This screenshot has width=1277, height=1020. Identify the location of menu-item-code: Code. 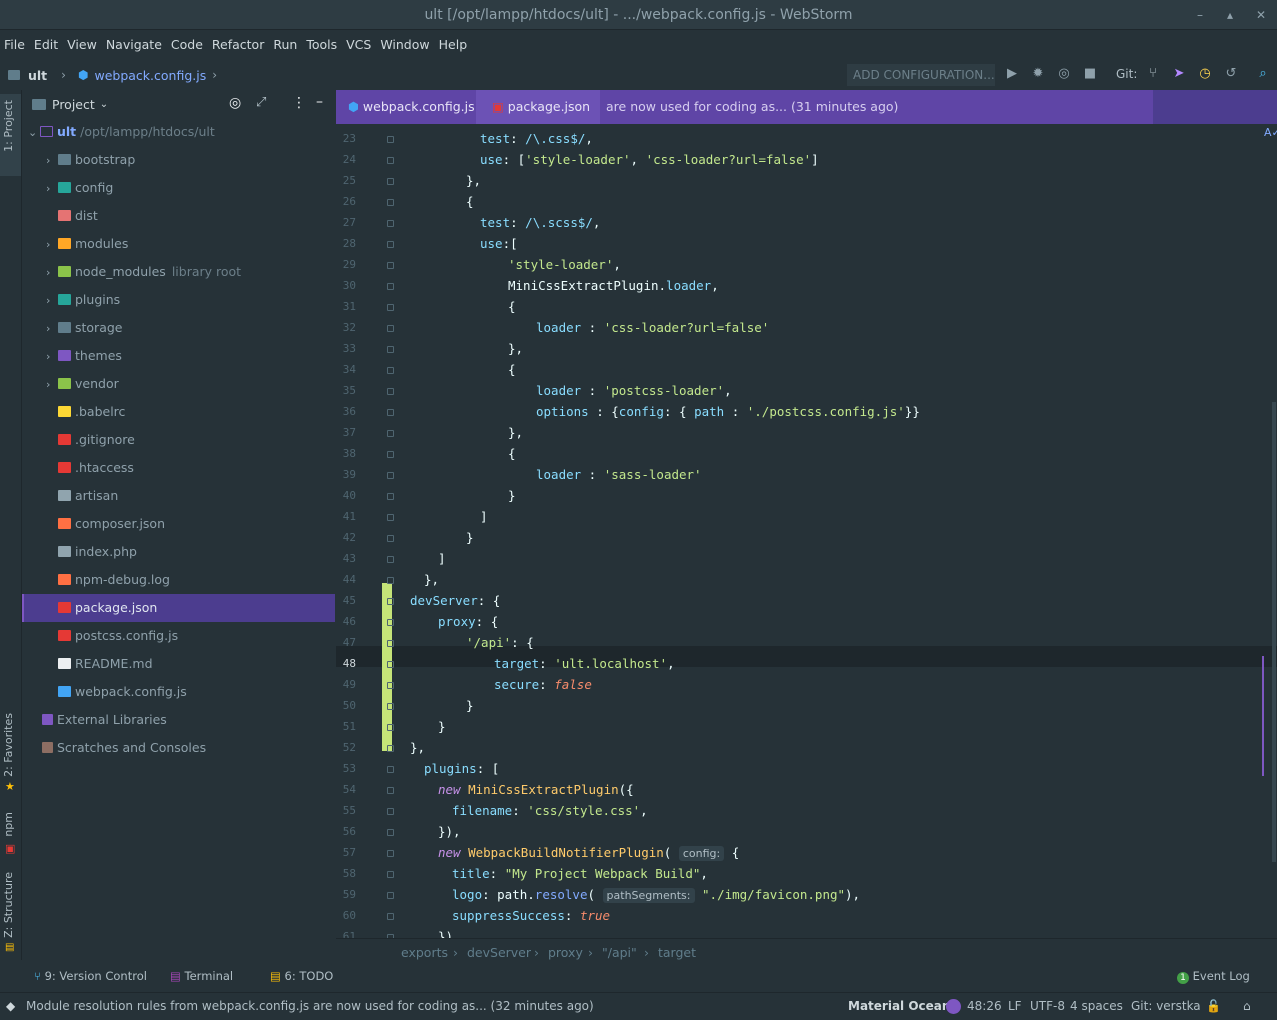
(187, 44).